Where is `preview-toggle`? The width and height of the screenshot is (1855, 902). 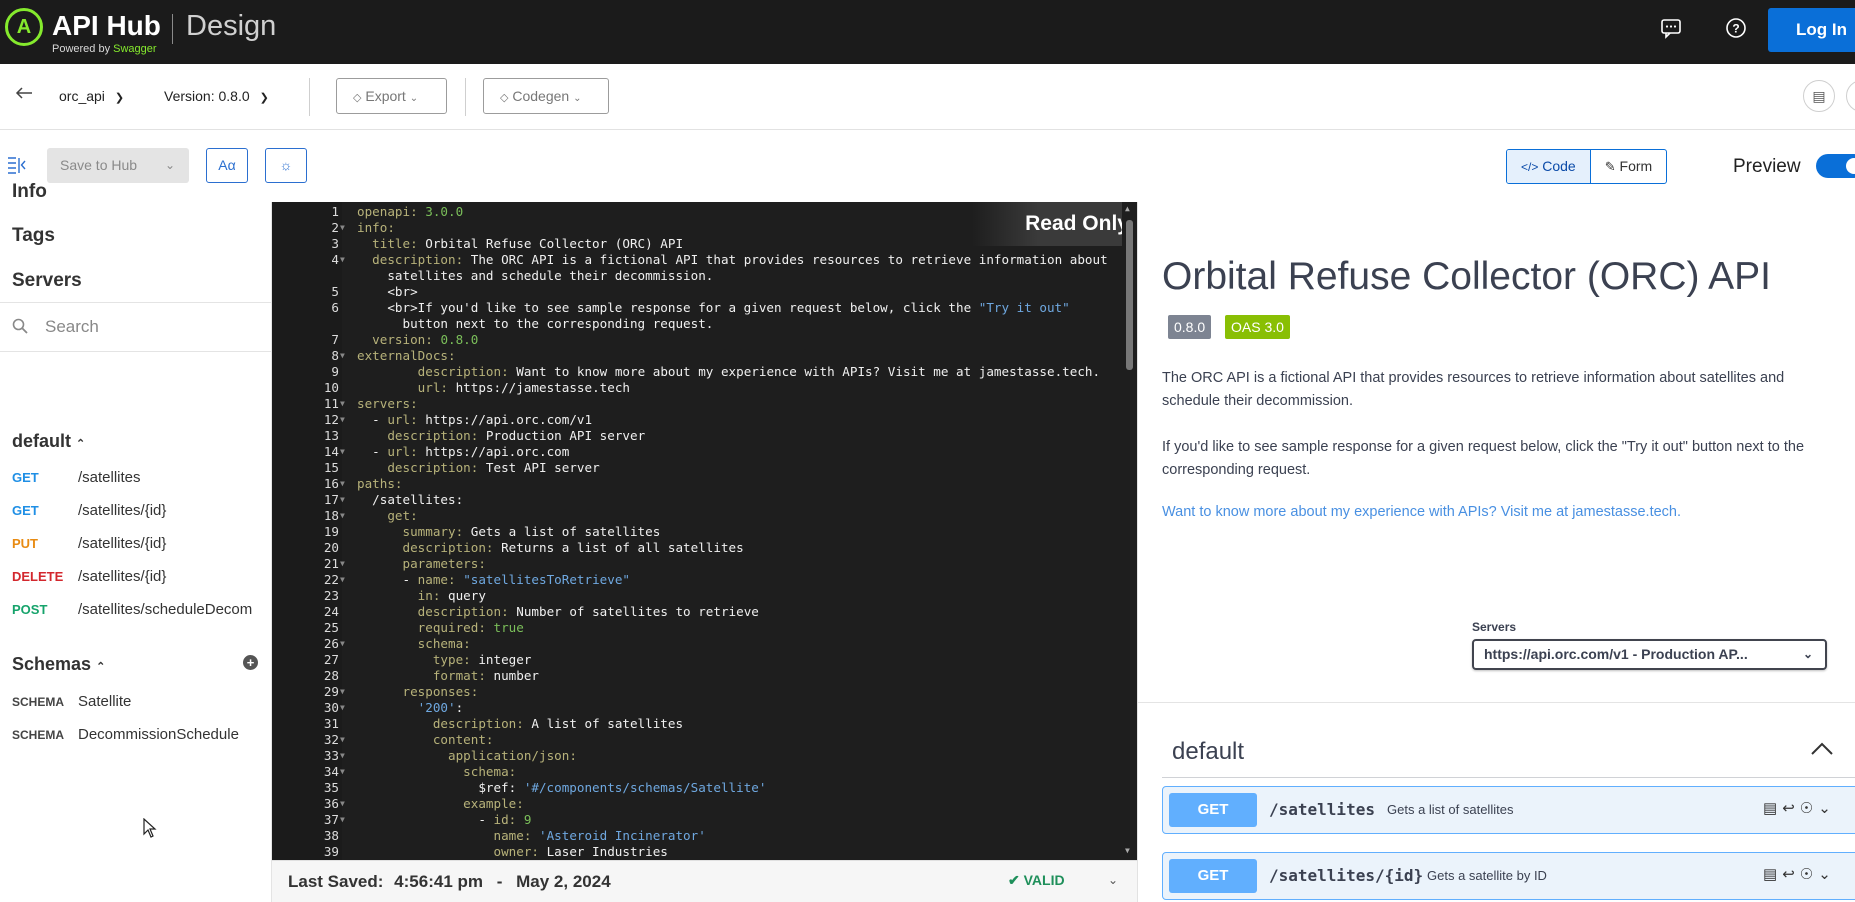 preview-toggle is located at coordinates (1835, 166).